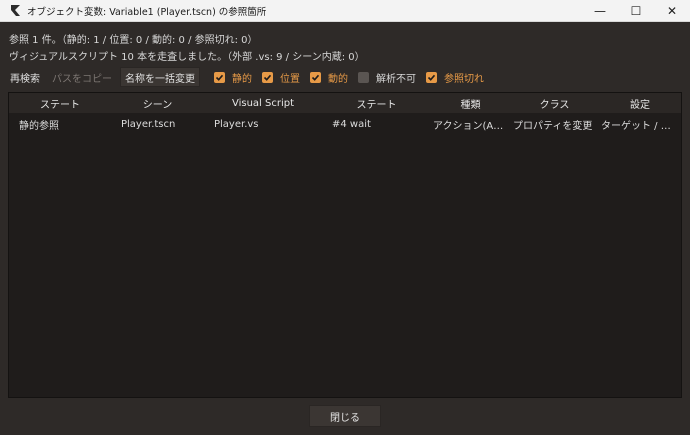 The width and height of the screenshot is (690, 435). I want to click on filter-dynamic-label: 動的, so click(338, 79).